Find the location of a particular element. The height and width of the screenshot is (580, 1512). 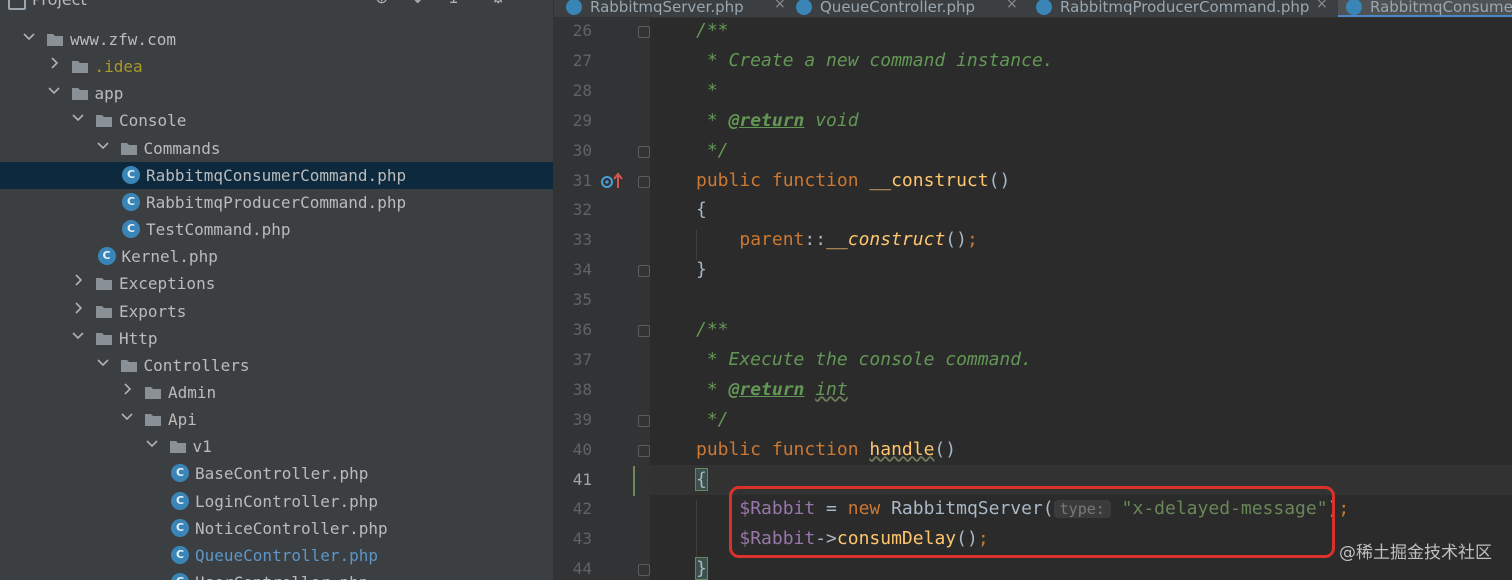

tree-item-label: NoticeController.php is located at coordinates (291, 528).